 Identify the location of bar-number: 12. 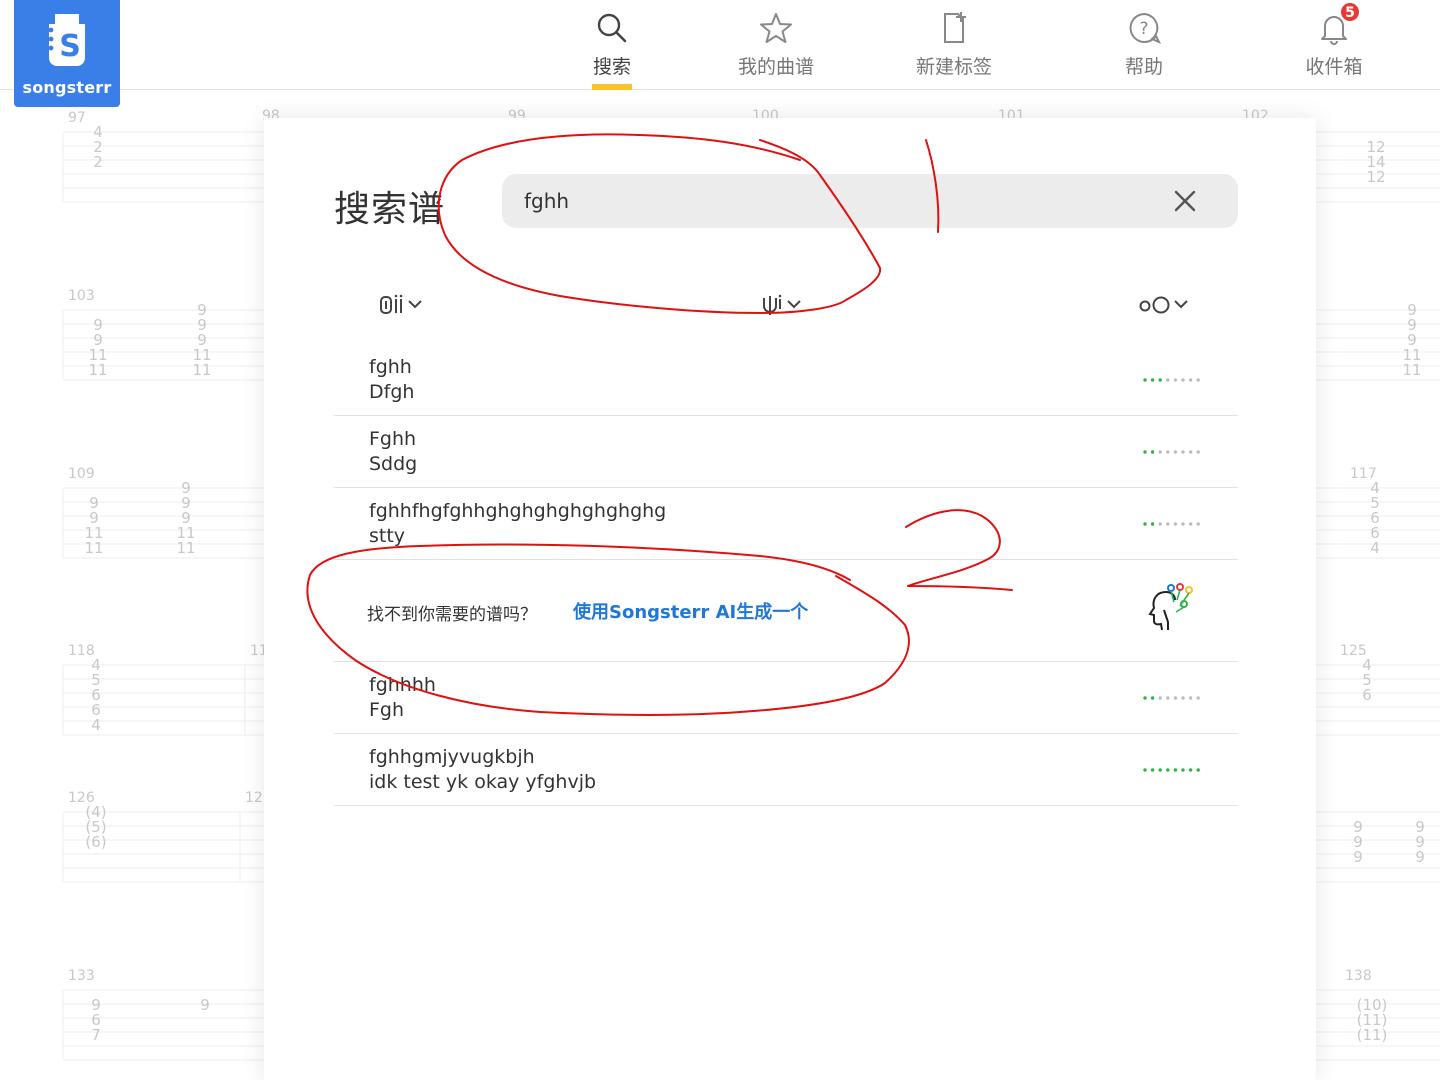
(254, 798).